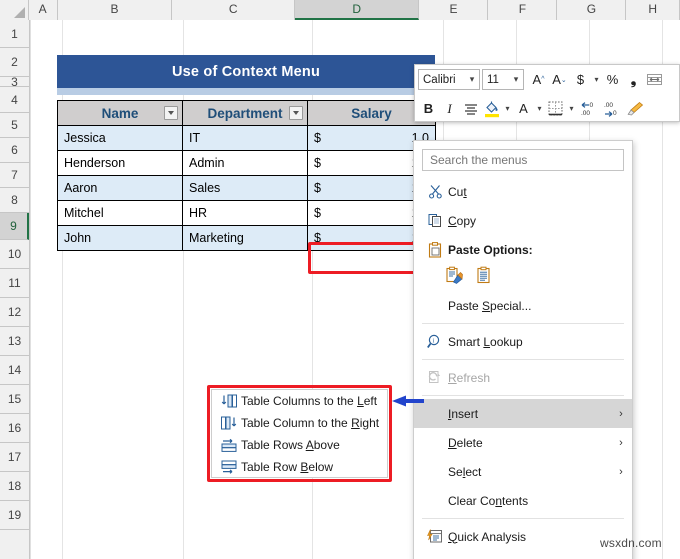 The image size is (680, 559). Describe the element at coordinates (299, 467) in the screenshot. I see `submenu-item-table-row-below: Table Row Below` at that location.